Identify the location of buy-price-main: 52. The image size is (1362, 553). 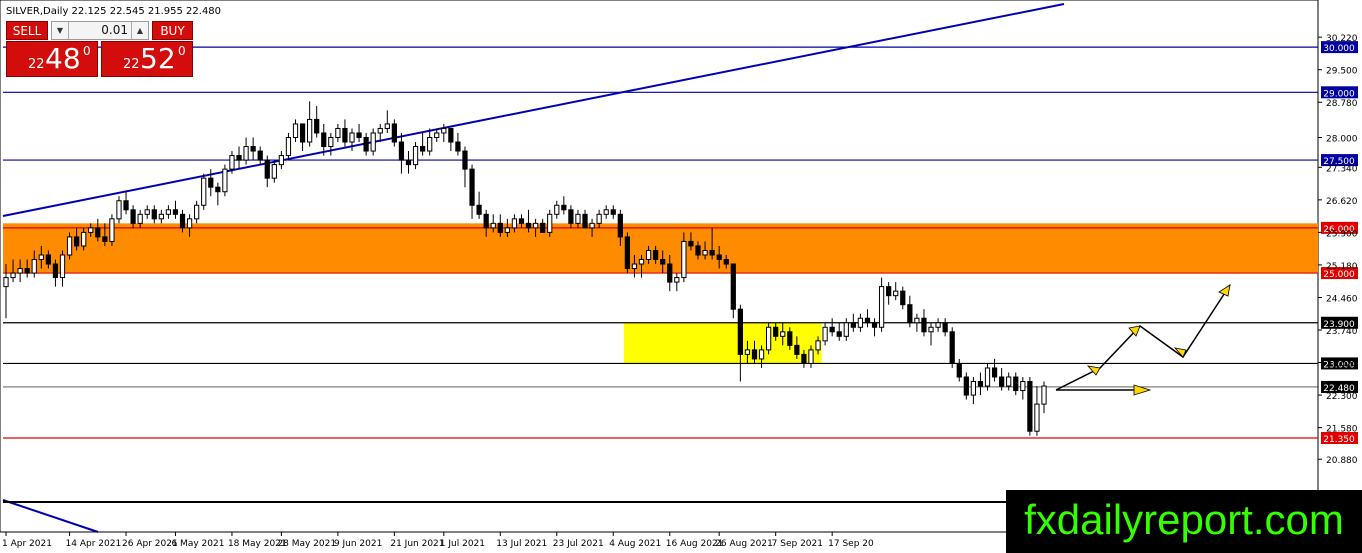
(158, 58).